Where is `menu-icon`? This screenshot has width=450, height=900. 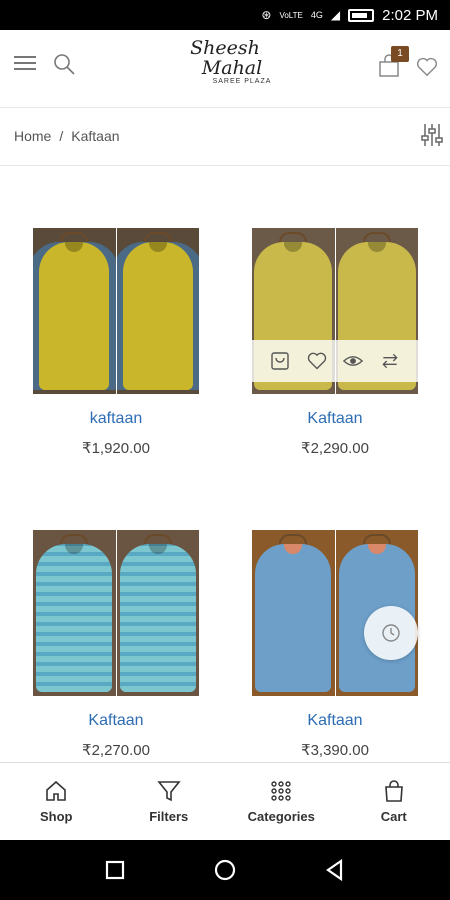
menu-icon is located at coordinates (25, 64).